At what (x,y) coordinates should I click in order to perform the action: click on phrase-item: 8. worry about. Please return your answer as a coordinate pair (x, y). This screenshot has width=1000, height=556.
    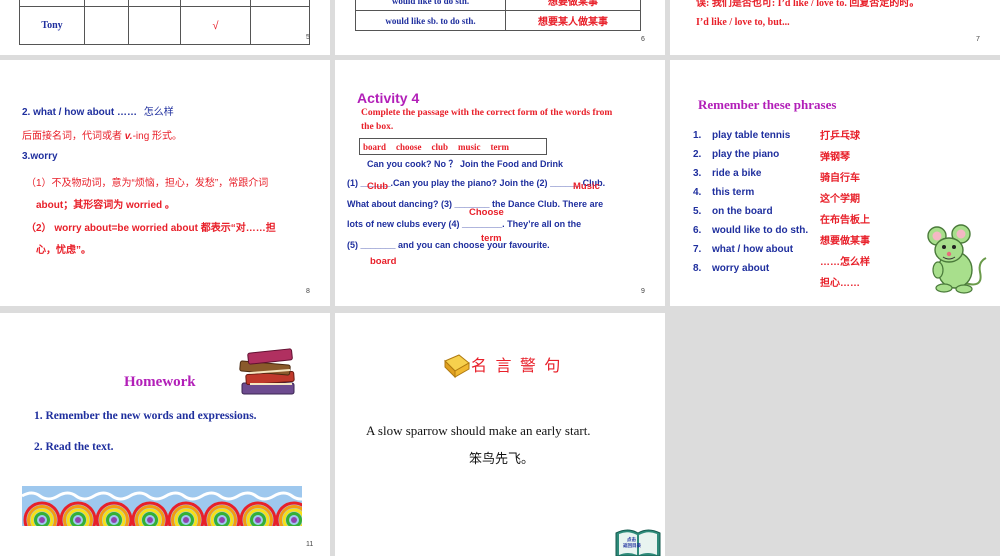
    Looking at the image, I should click on (750, 268).